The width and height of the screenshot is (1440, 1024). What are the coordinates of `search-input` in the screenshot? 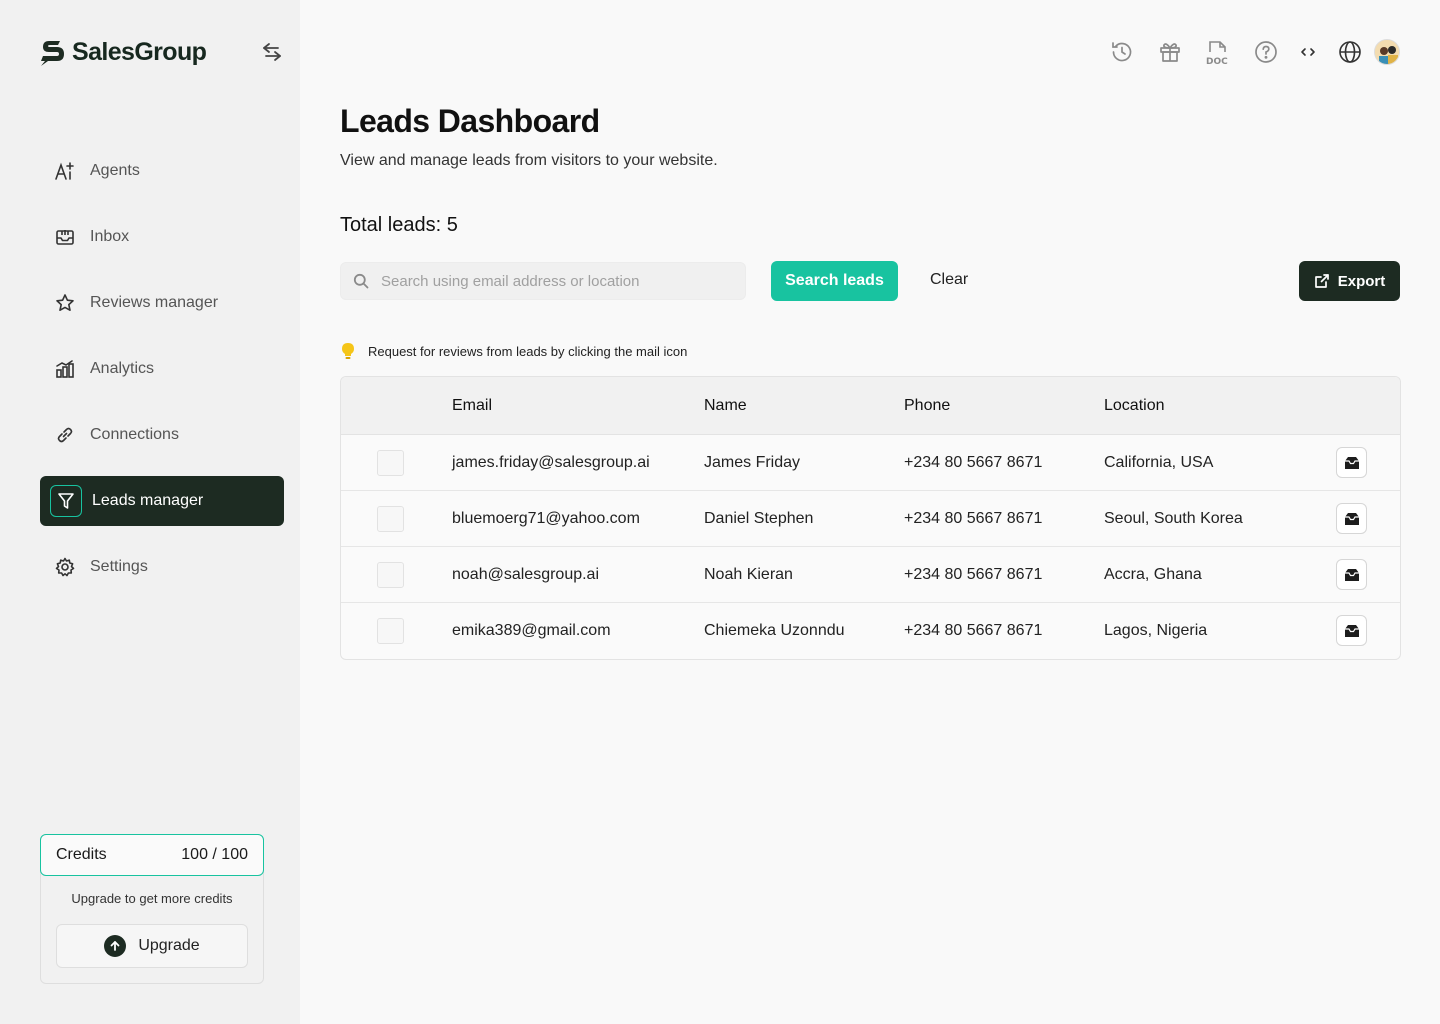 It's located at (551, 281).